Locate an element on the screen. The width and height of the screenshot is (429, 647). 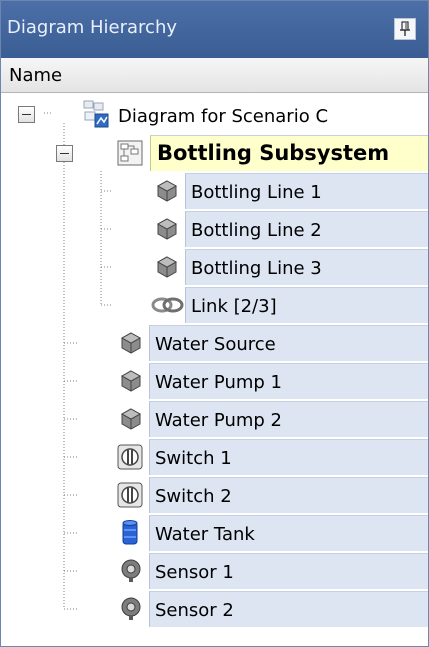
tree-node-water-source: Water Source is located at coordinates (214, 343).